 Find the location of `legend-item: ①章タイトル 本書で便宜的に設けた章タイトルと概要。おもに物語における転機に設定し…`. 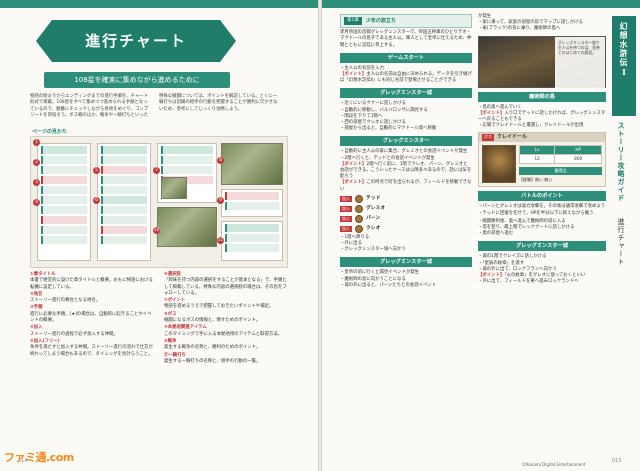

legend-item: ①章タイトル 本書で便宜的に設けた章タイトルと概要。おもに物語における転機に設定し… is located at coordinates (92, 281).